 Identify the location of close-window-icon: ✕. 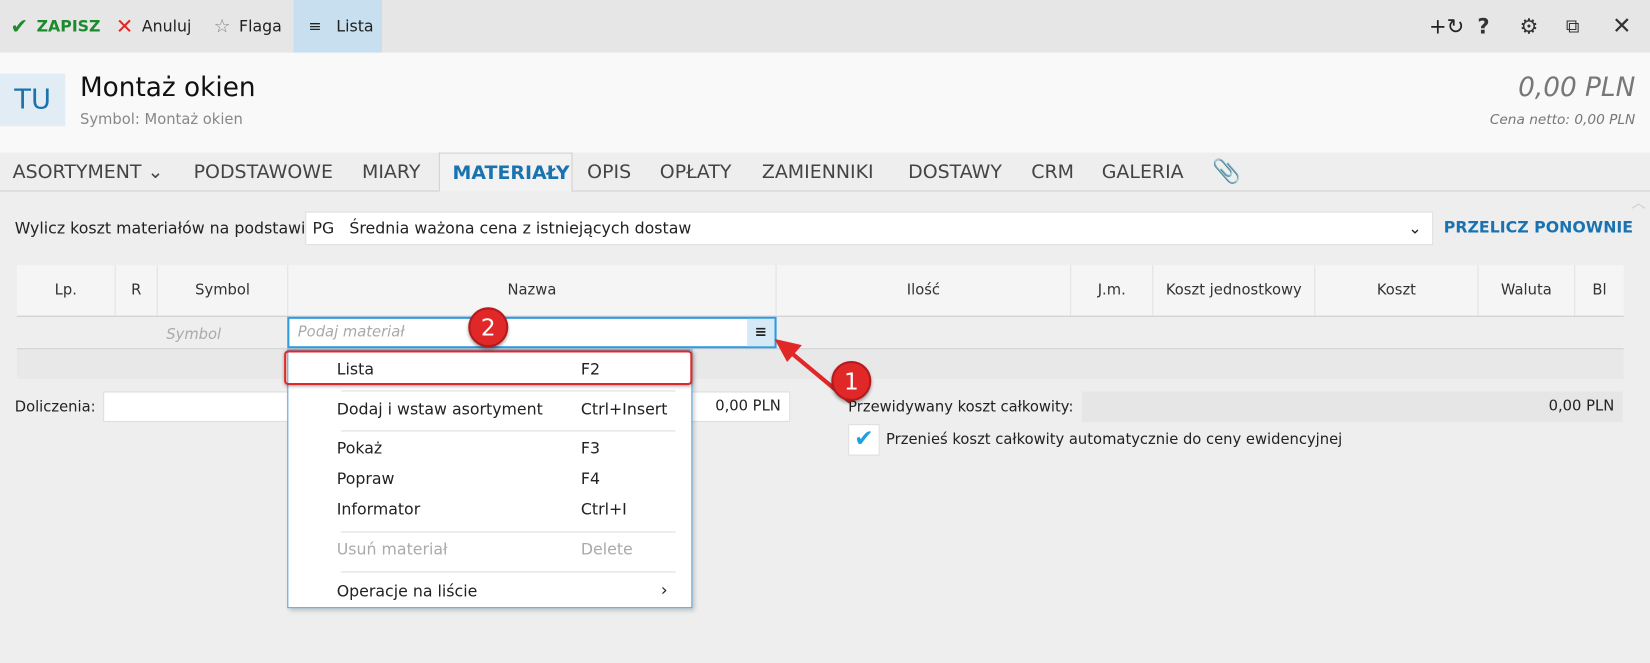
(1622, 26).